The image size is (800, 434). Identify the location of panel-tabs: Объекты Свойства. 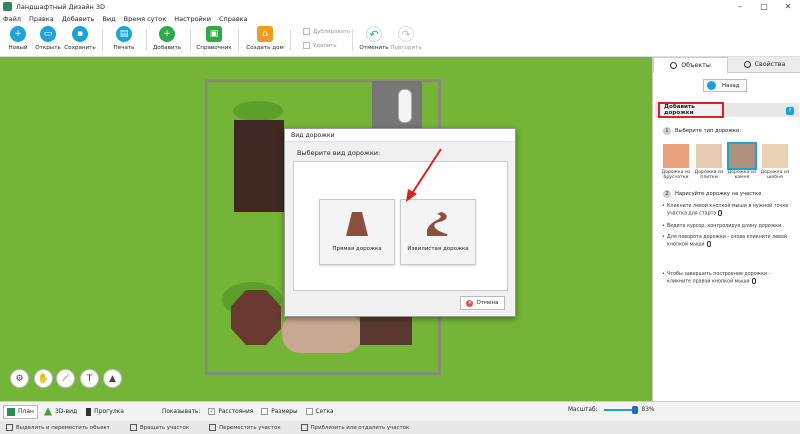
(726, 65).